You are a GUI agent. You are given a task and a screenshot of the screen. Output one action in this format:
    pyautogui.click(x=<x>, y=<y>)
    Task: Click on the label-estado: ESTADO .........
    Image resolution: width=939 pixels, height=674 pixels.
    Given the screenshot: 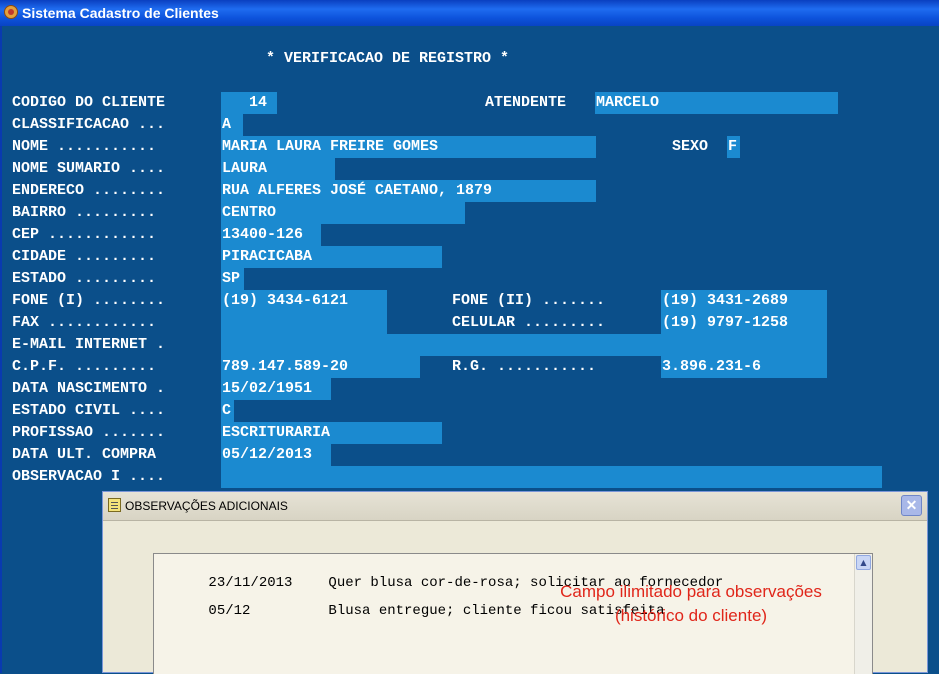 What is the action you would take?
    pyautogui.click(x=84, y=278)
    